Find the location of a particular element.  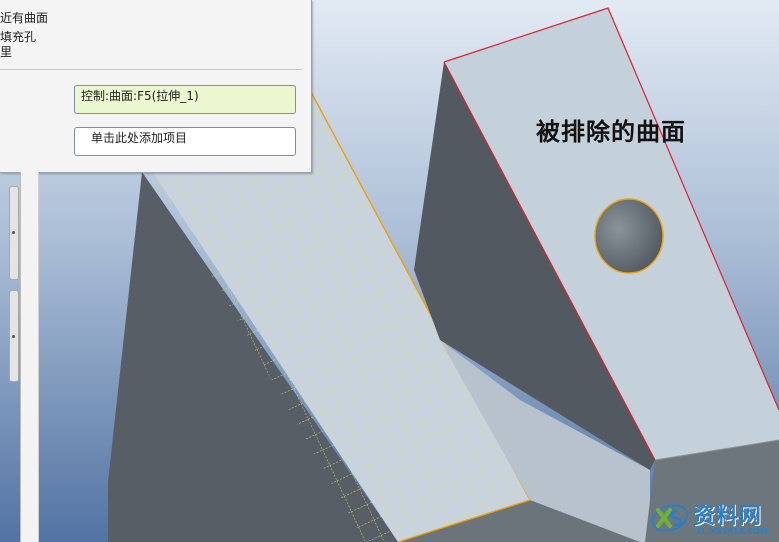

option-third: 里 is located at coordinates (6, 52).